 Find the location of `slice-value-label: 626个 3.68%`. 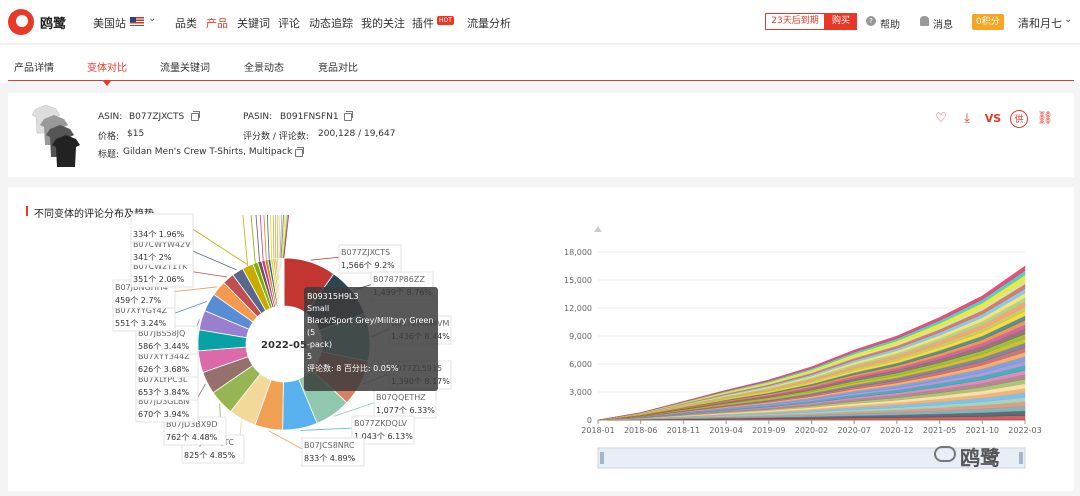

slice-value-label: 626个 3.68% is located at coordinates (164, 369).